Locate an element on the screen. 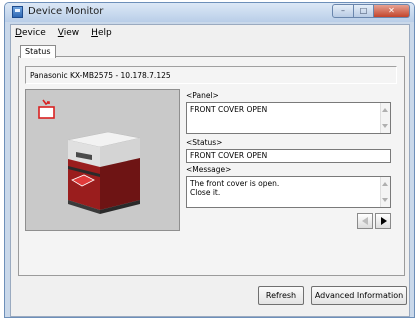 This screenshot has width=415, height=318. window-title: Device Monitor is located at coordinates (66, 11).